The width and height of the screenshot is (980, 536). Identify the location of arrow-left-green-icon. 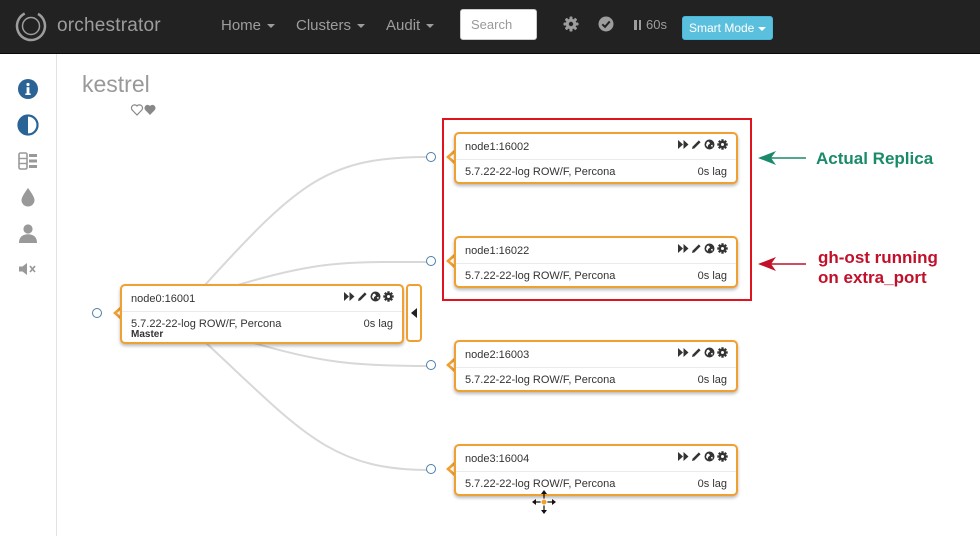
(782, 158).